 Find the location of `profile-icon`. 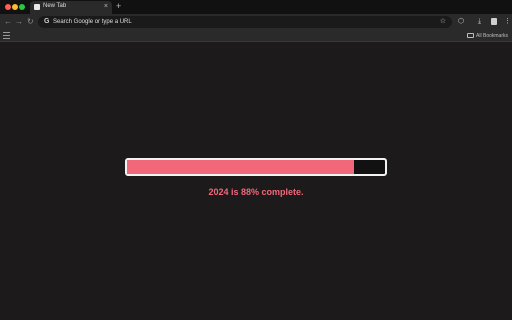

profile-icon is located at coordinates (494, 21).